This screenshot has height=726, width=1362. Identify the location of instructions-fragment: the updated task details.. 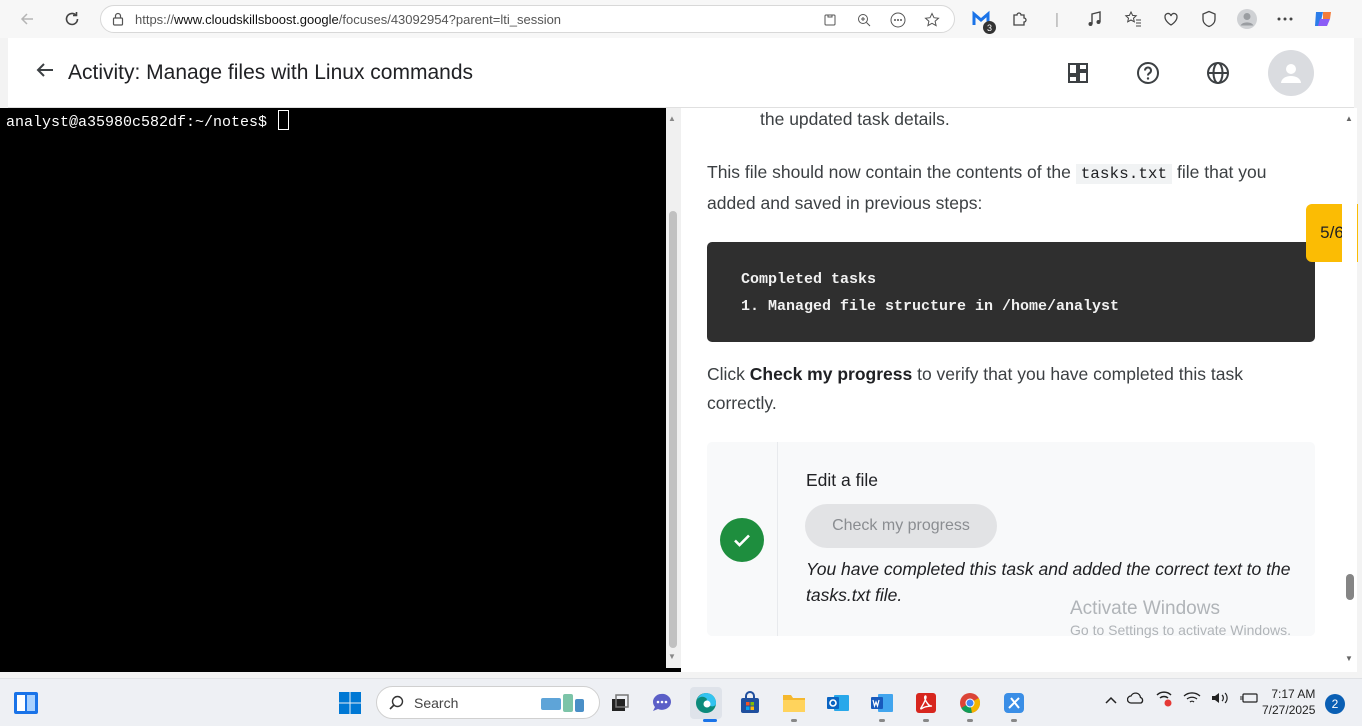
(855, 119).